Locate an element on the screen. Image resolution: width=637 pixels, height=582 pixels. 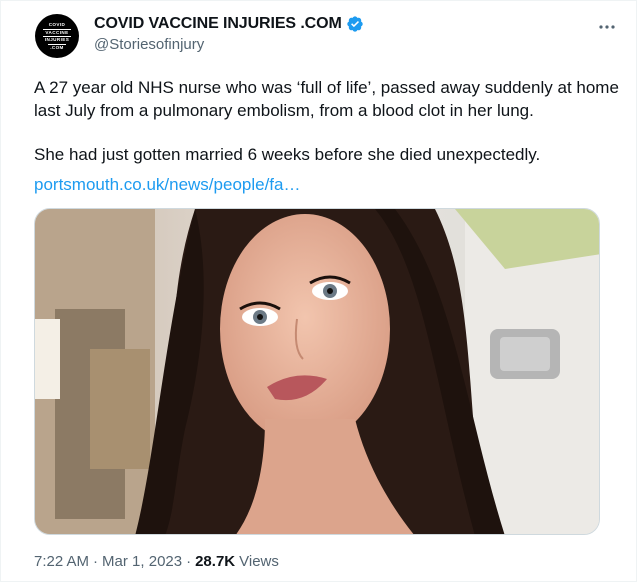
author-handle: @Storiesofinjury is located at coordinates (149, 44).